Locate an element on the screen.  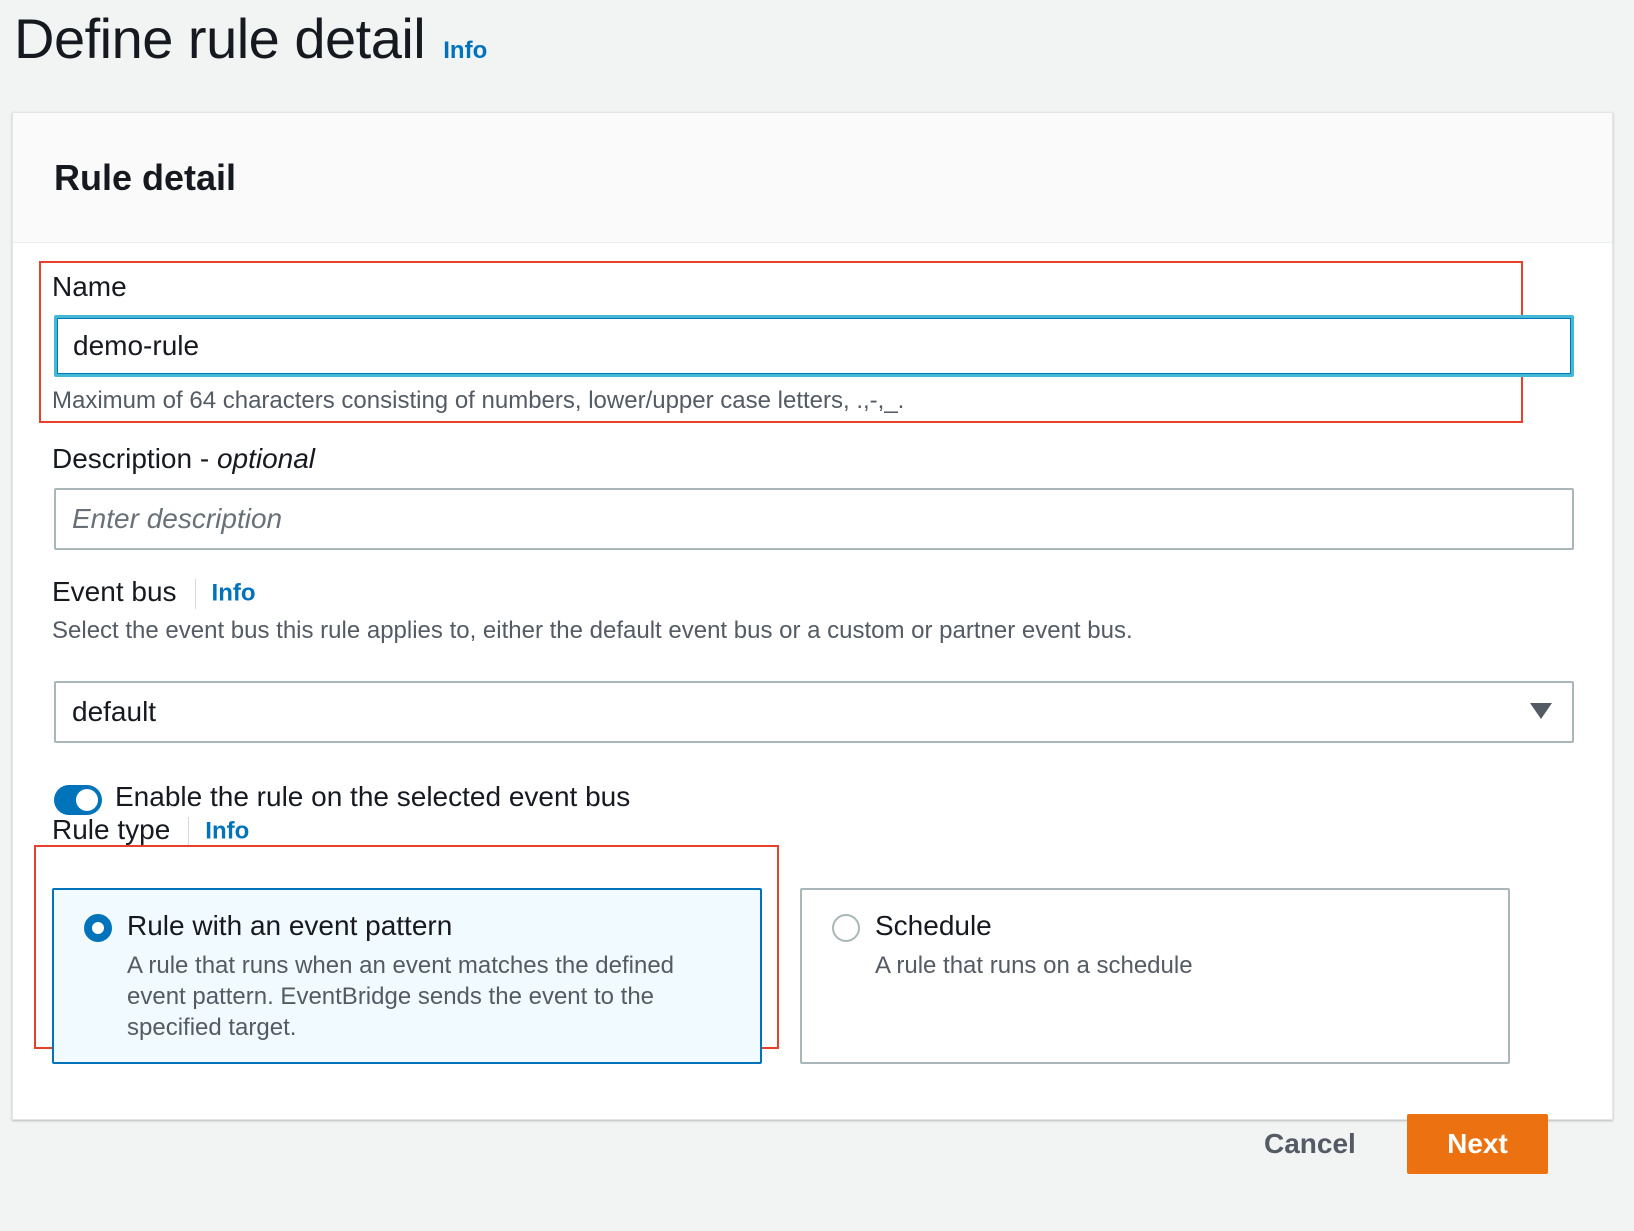
option-title: Rule with an event pattern is located at coordinates (290, 925).